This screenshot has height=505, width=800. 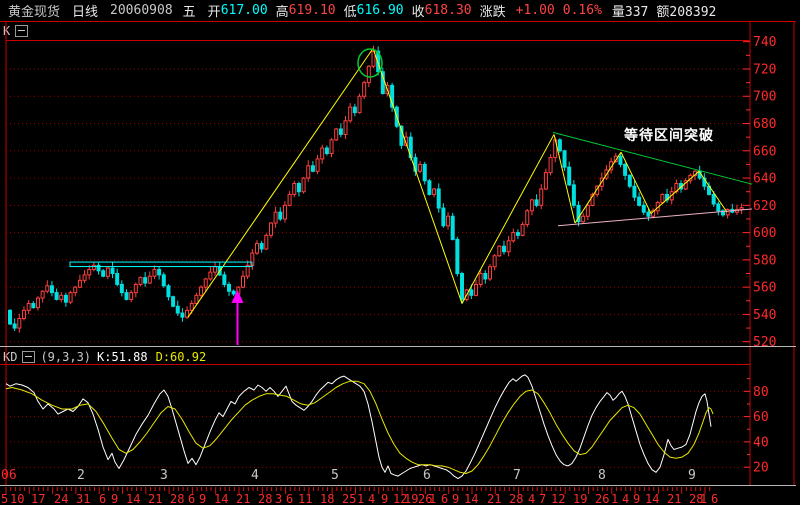 I want to click on date-label: 17, so click(x=38, y=498).